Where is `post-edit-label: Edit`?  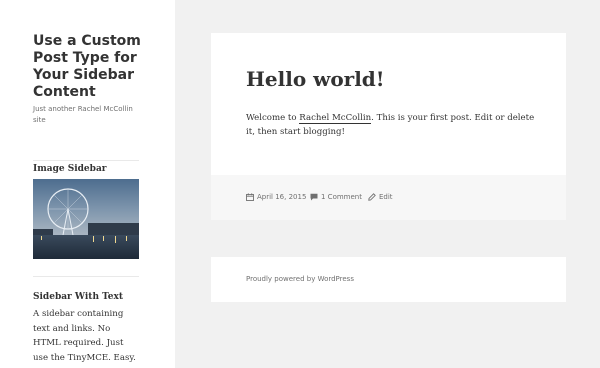
post-edit-label: Edit is located at coordinates (386, 197).